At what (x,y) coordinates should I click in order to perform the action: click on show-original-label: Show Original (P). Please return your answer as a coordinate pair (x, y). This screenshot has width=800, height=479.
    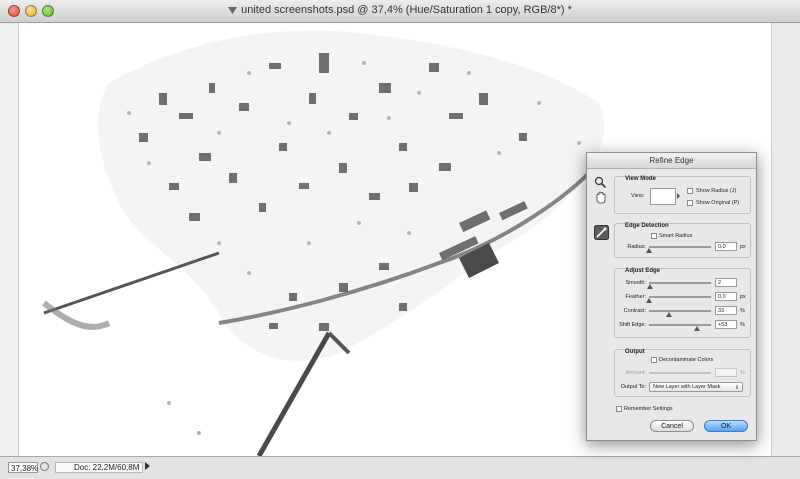
    Looking at the image, I should click on (718, 203).